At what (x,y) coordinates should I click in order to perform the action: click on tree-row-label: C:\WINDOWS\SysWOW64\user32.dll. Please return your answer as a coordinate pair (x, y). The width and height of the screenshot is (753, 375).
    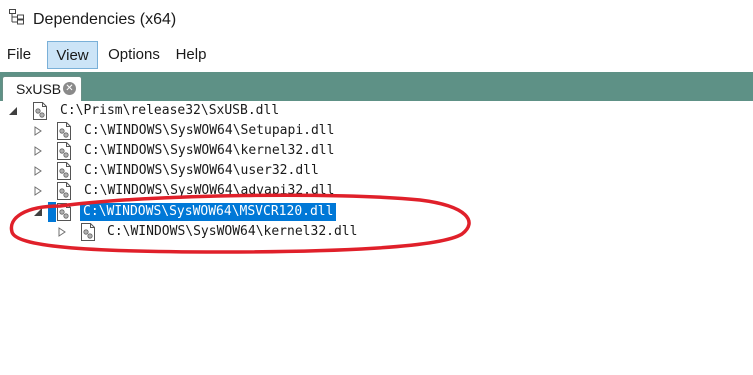
    Looking at the image, I should click on (201, 170).